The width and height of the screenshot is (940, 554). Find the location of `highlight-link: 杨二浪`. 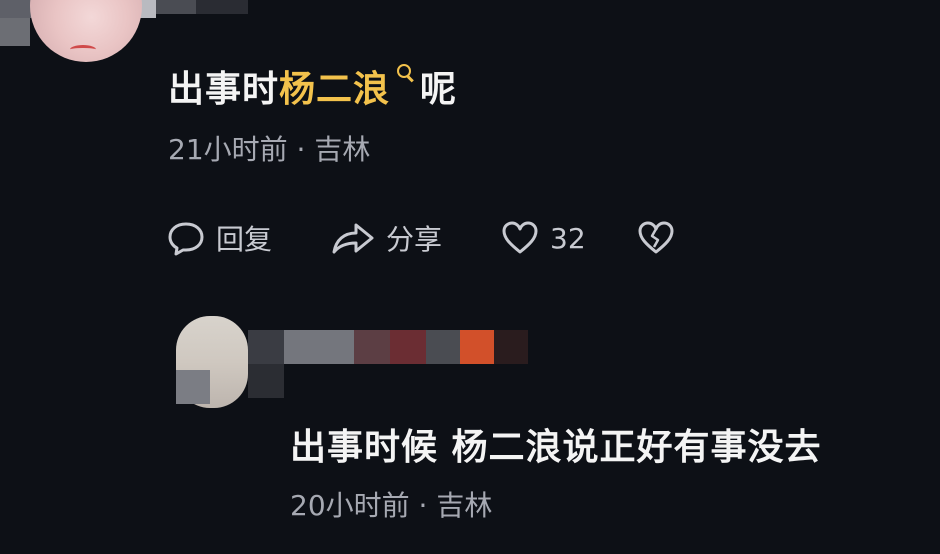

highlight-link: 杨二浪 is located at coordinates (334, 89).